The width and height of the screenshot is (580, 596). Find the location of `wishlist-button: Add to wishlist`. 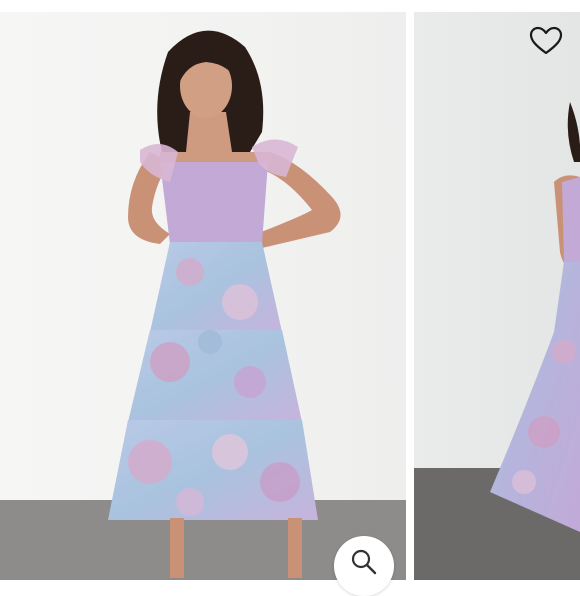

wishlist-button: Add to wishlist is located at coordinates (546, 41).